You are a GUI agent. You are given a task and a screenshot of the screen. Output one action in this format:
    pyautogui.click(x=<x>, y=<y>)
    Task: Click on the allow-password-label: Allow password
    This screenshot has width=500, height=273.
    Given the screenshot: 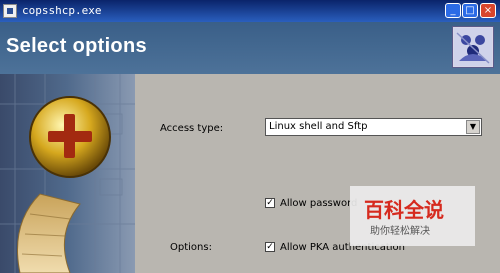 What is the action you would take?
    pyautogui.click(x=319, y=203)
    